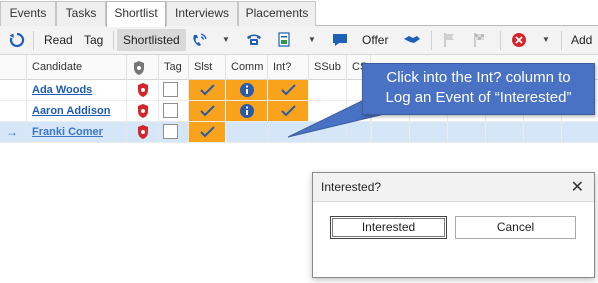 The width and height of the screenshot is (598, 283). Describe the element at coordinates (136, 14) in the screenshot. I see `tab-shortlist: Shortlist` at that location.